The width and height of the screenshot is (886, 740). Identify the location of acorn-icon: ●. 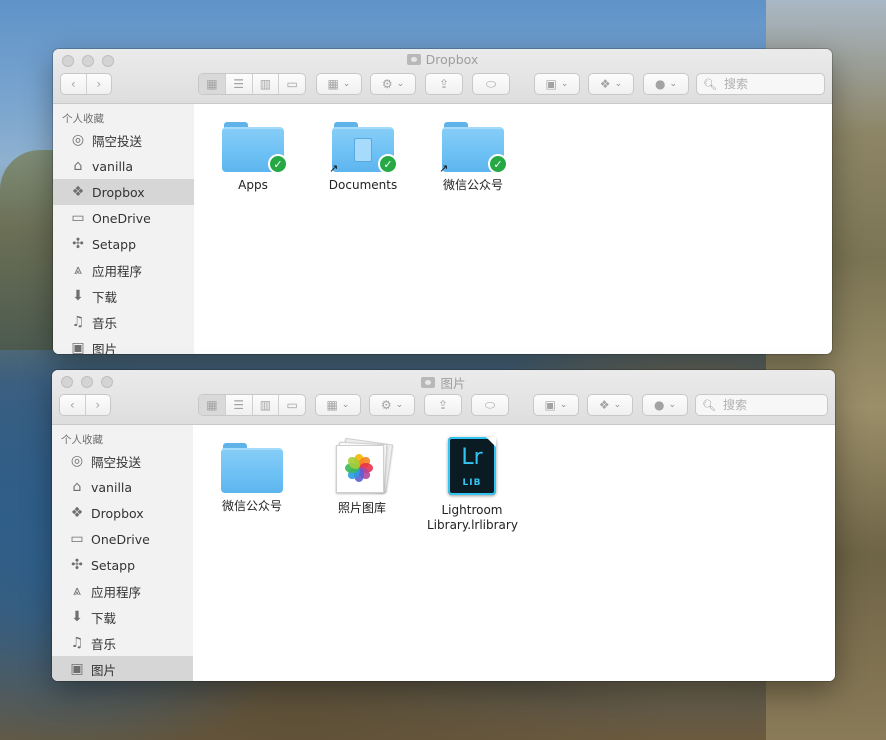
(659, 405).